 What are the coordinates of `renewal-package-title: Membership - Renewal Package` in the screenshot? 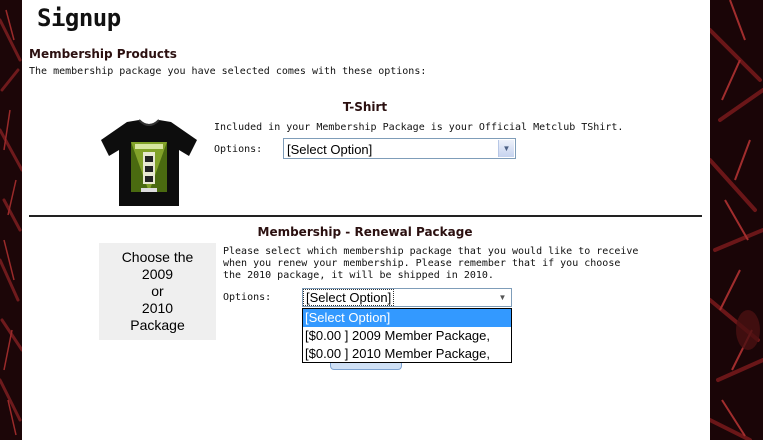 It's located at (365, 232).